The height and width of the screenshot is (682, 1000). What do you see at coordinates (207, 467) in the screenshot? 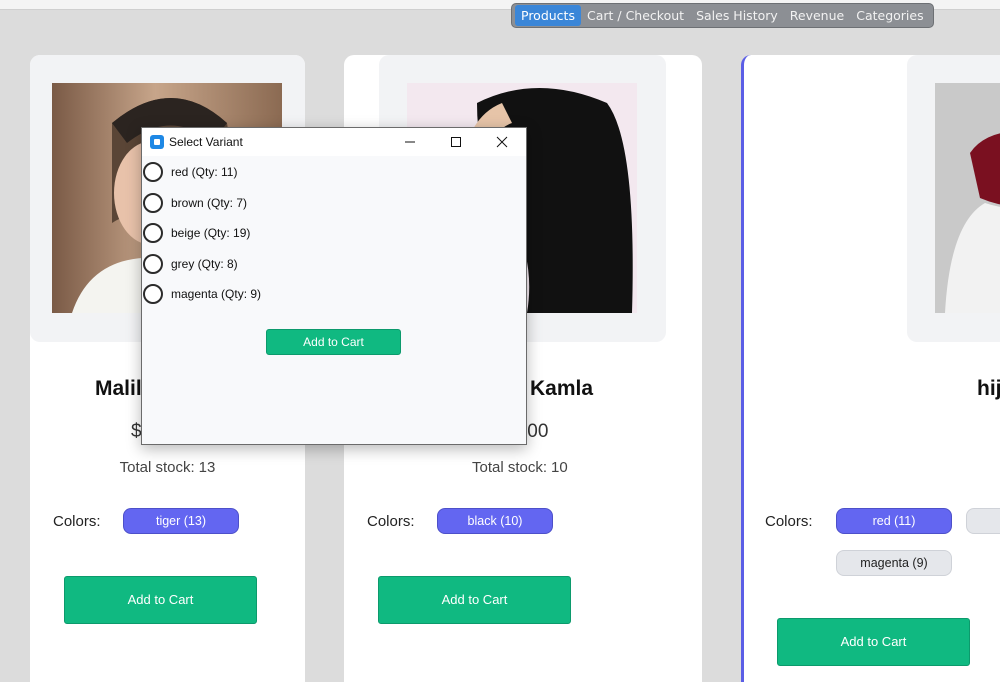
I see `total-stock-value: 13` at bounding box center [207, 467].